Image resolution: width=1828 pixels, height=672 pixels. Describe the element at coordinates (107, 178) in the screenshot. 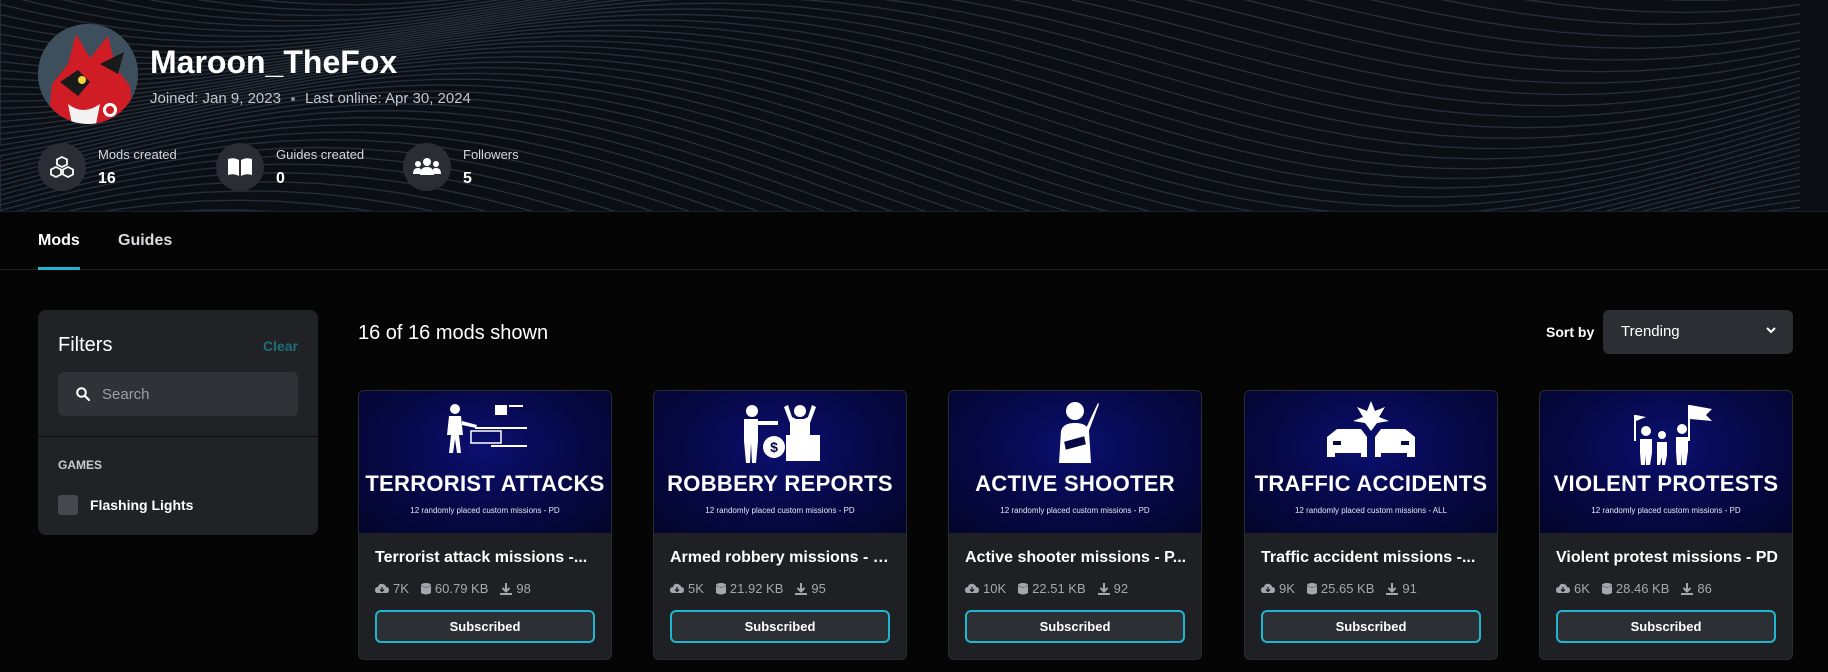

I see `stat-value: 16` at that location.